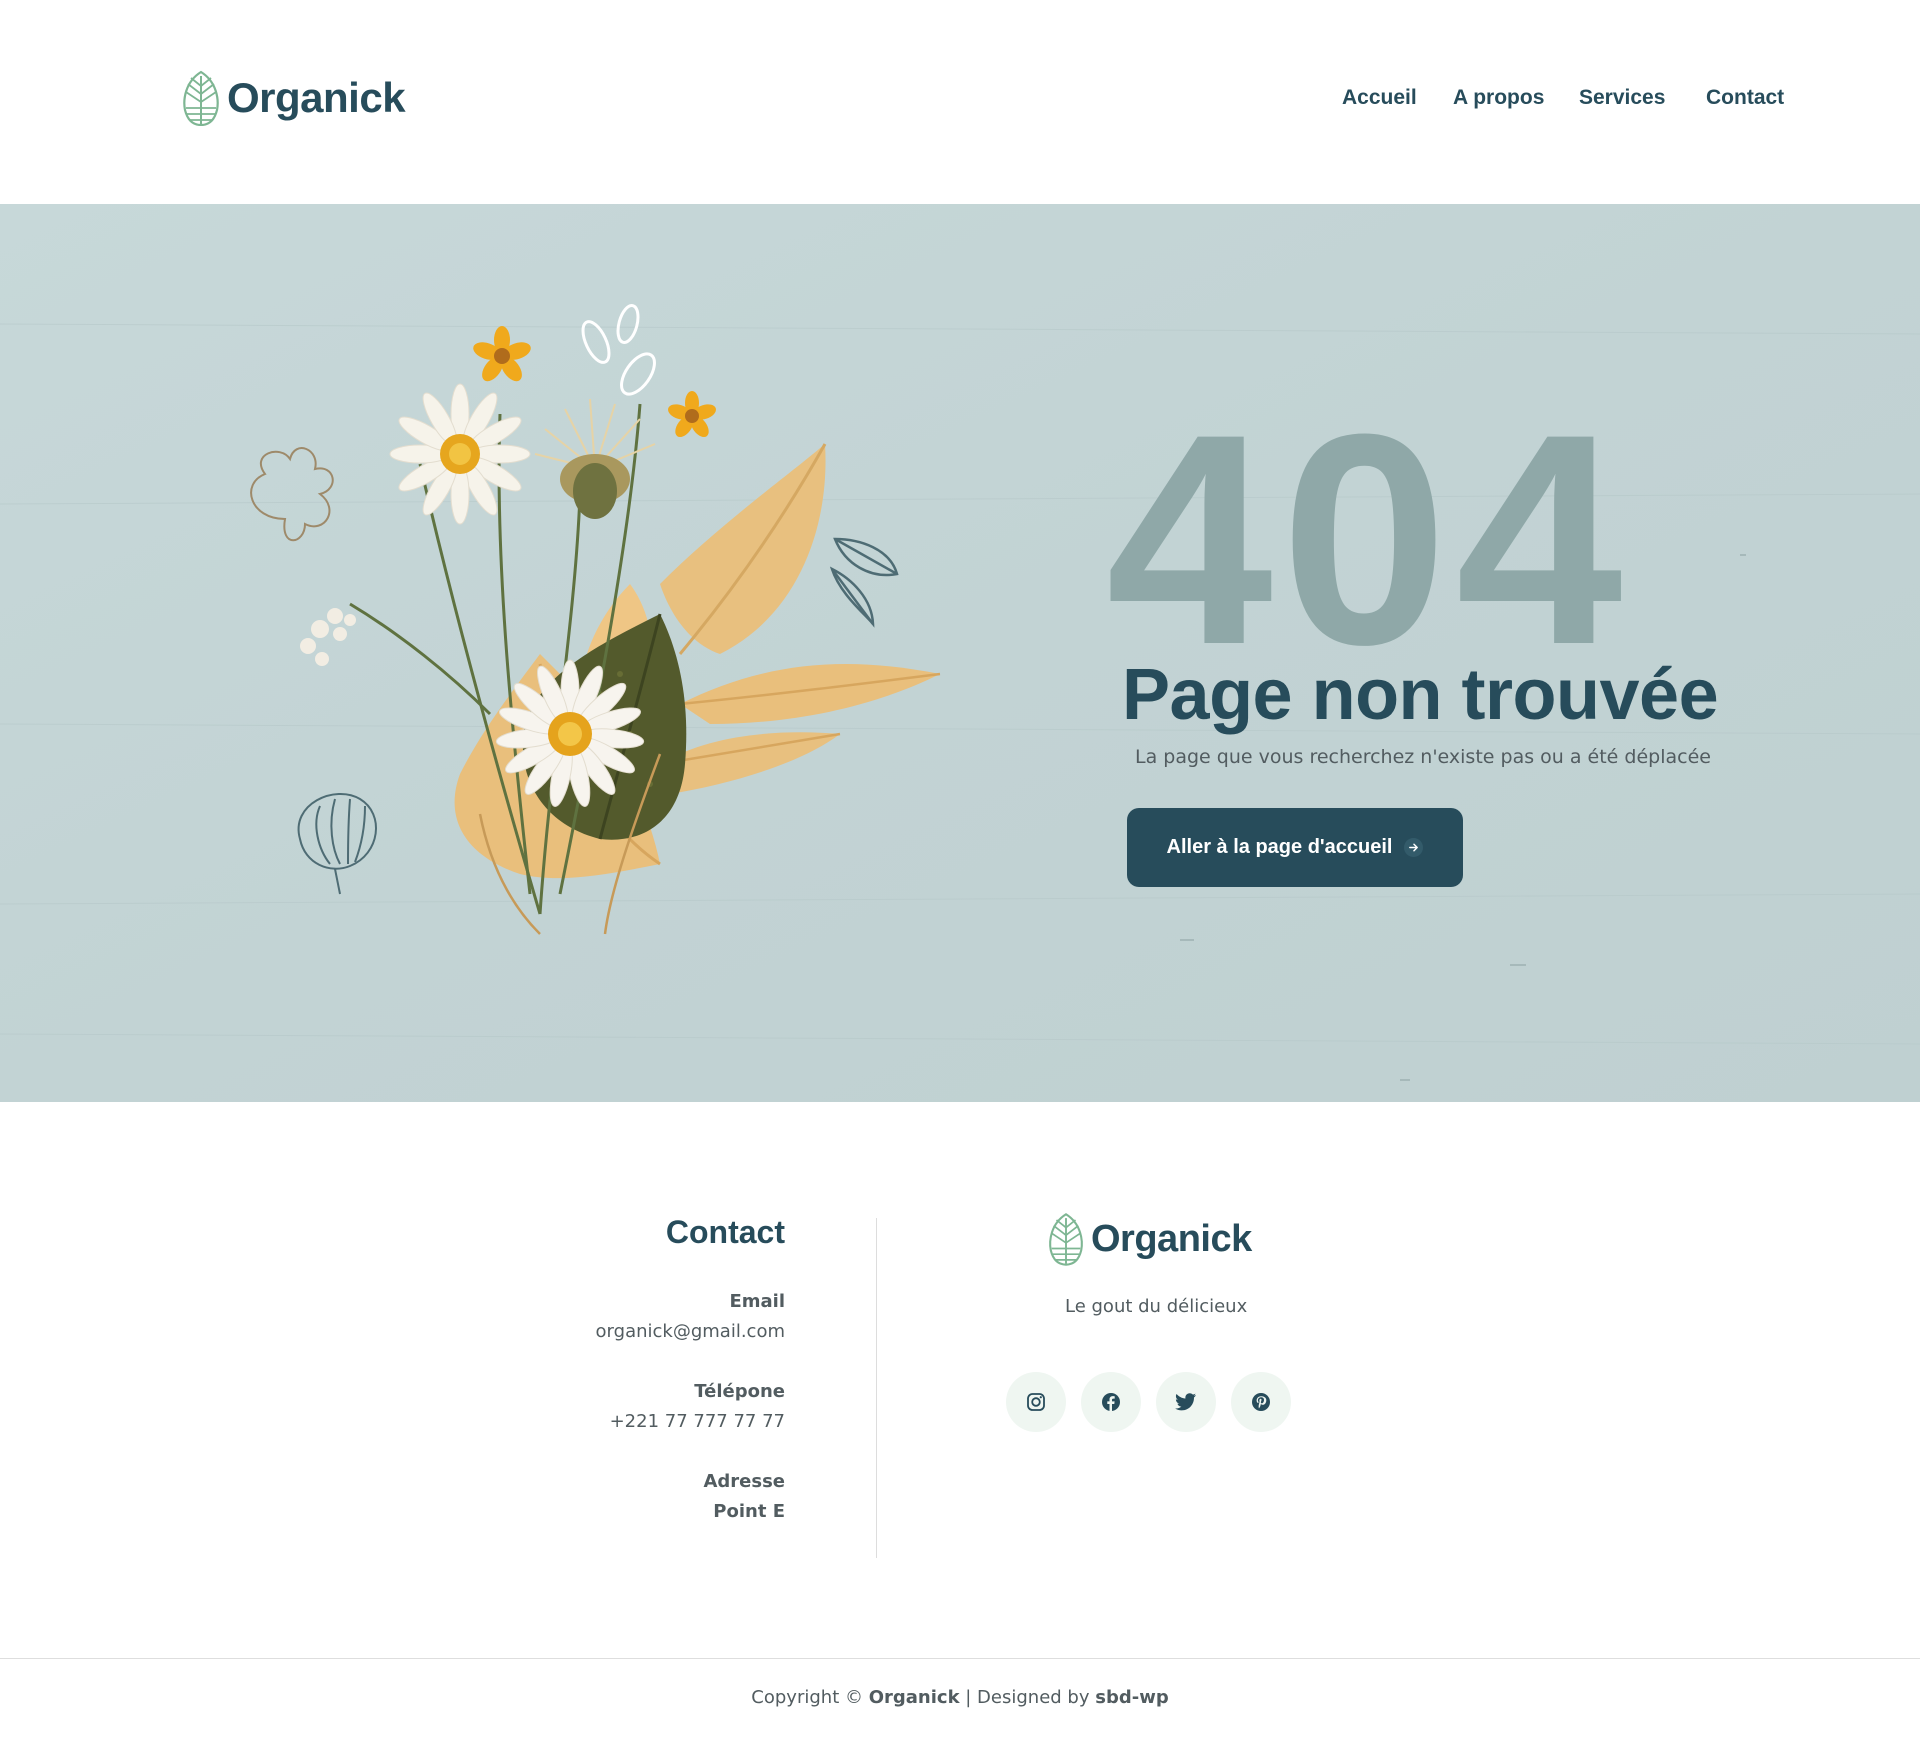 The height and width of the screenshot is (1746, 1920). Describe the element at coordinates (757, 1301) in the screenshot. I see `email-label: Email` at that location.